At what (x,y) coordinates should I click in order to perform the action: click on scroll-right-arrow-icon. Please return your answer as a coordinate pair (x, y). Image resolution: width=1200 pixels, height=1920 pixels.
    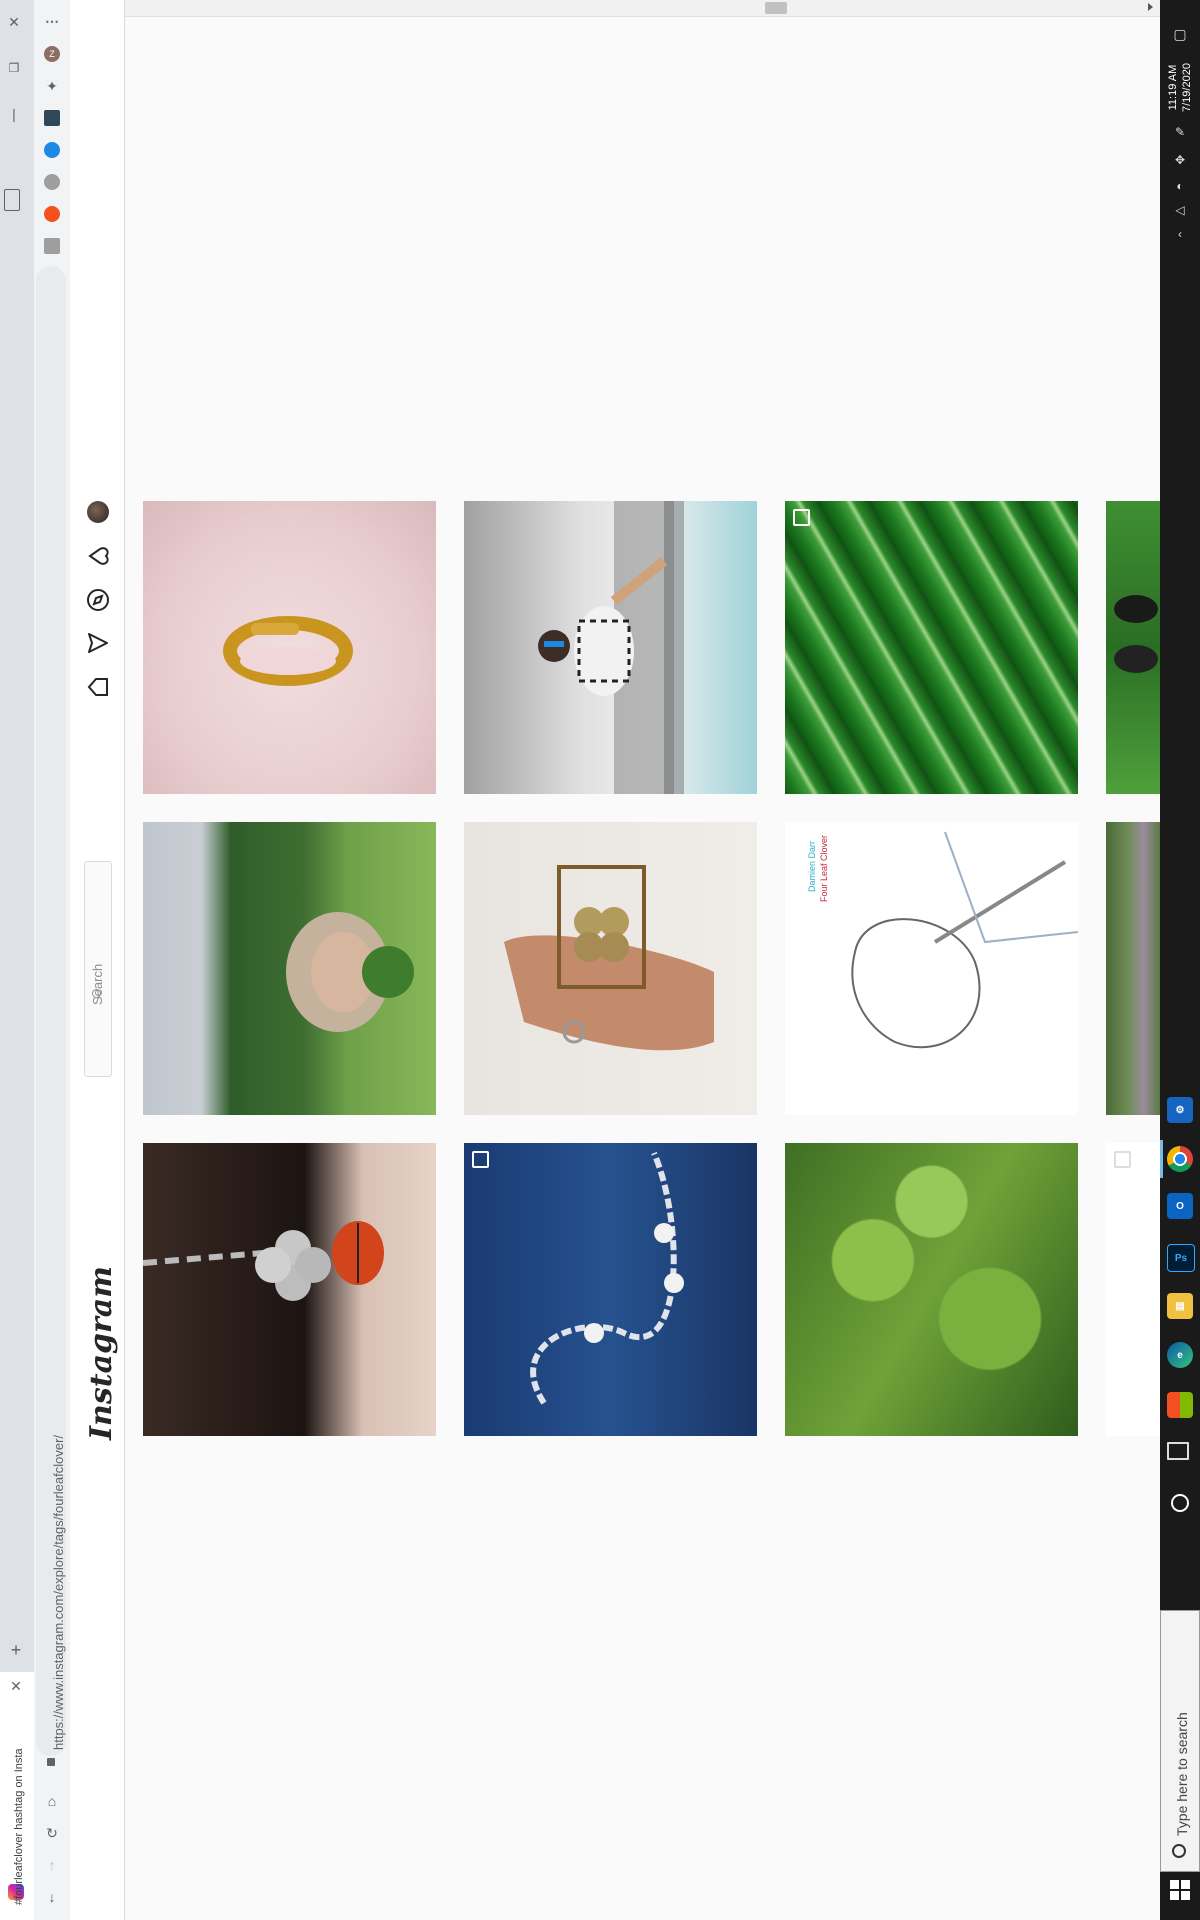
    Looking at the image, I should click on (1150, 7).